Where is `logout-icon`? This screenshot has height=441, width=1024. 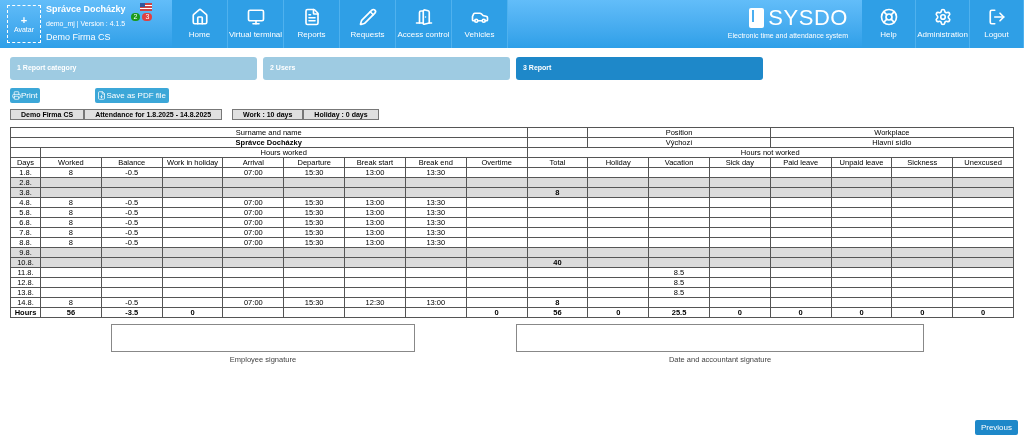 logout-icon is located at coordinates (996, 16).